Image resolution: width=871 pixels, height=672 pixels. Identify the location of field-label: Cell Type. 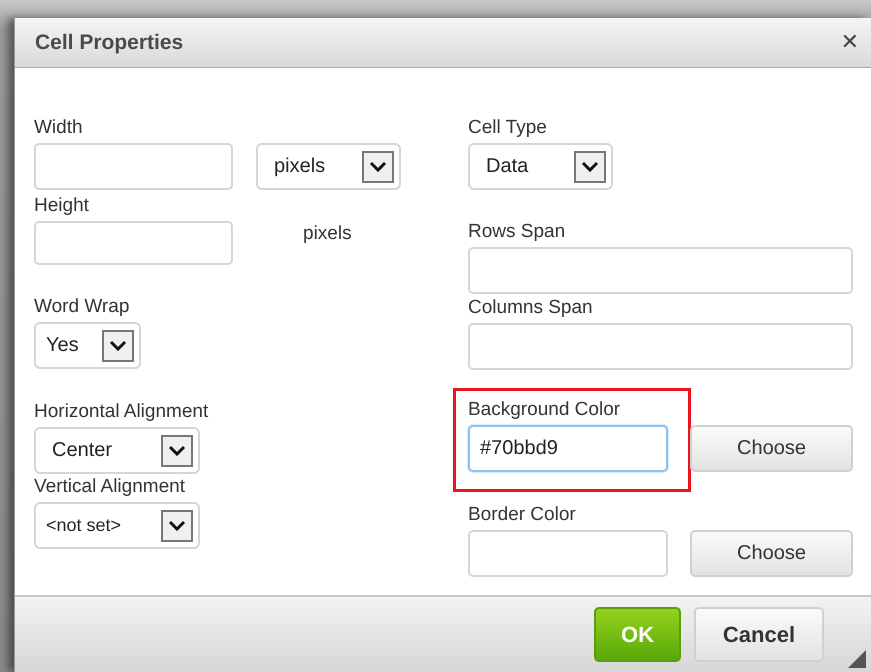
(508, 128).